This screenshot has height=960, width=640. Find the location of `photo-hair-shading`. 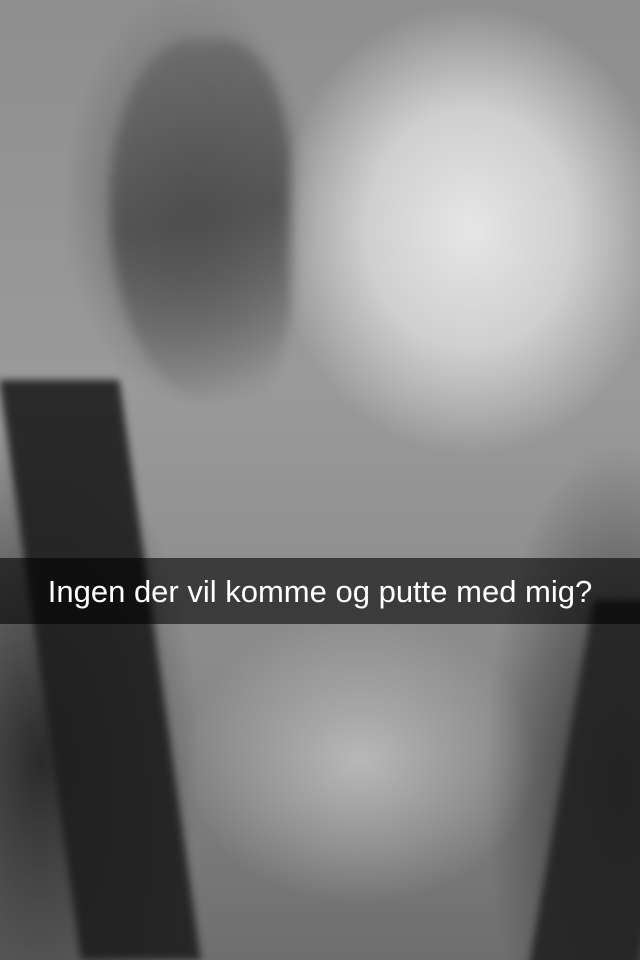

photo-hair-shading is located at coordinates (200, 220).